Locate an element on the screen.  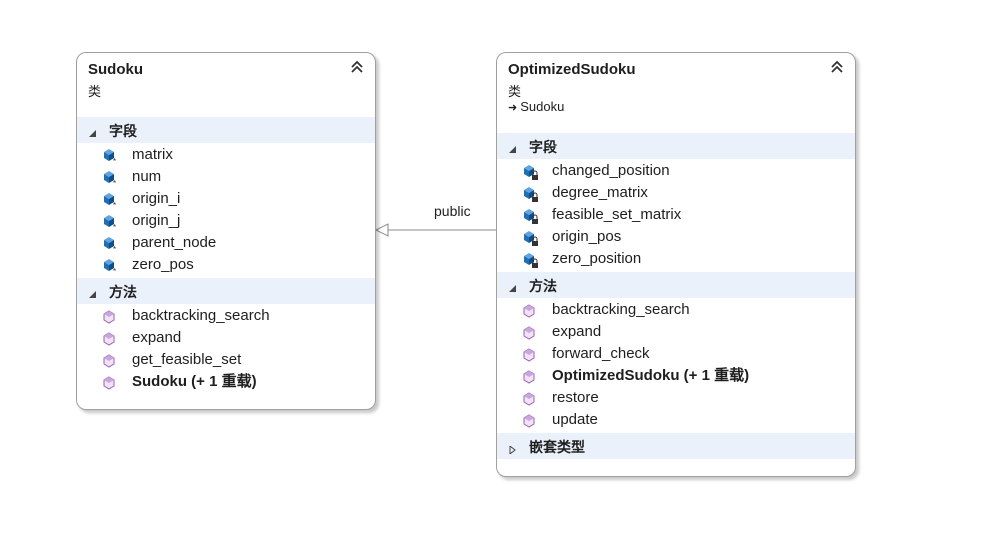
field-item: * zero_pos is located at coordinates (226, 265).